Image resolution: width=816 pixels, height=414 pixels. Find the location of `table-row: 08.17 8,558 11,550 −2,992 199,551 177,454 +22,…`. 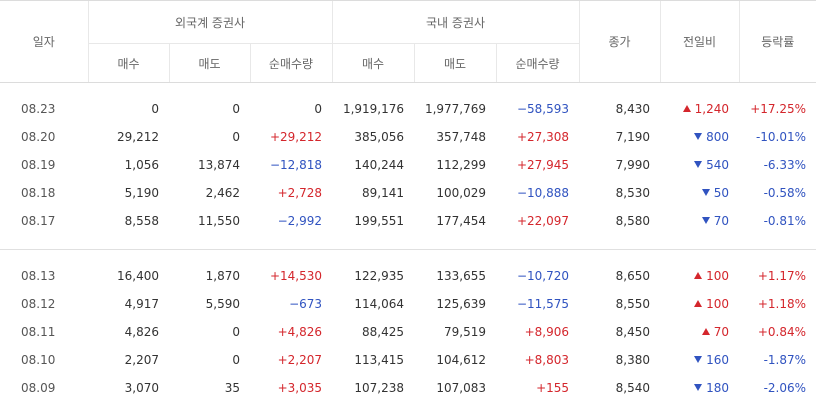

table-row: 08.17 8,558 11,550 −2,992 199,551 177,454 +22,… is located at coordinates (408, 221).